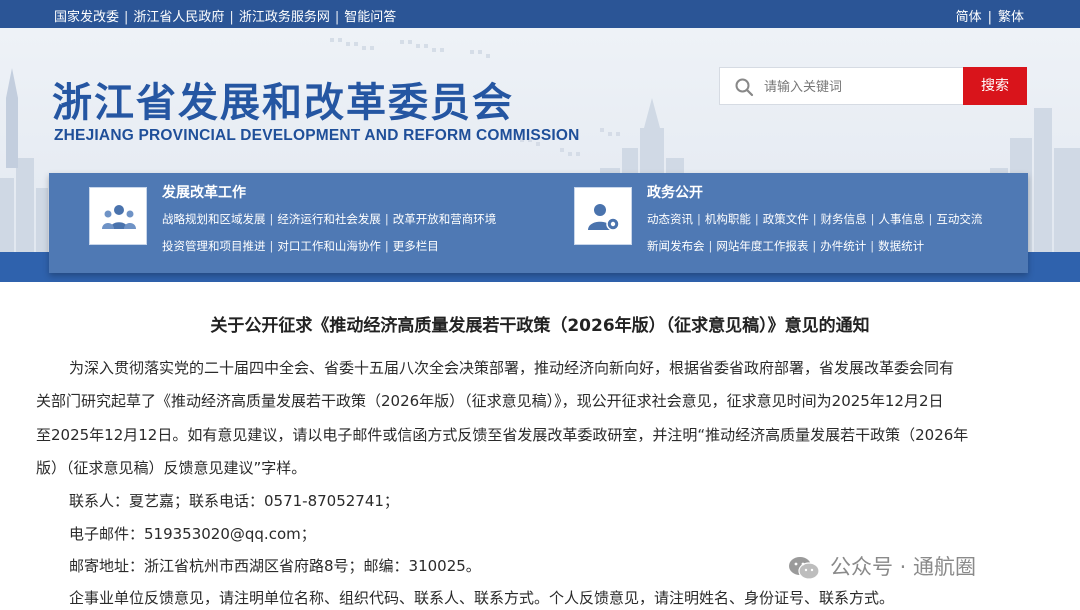  I want to click on top-link-smart-qa: 智能问答, so click(370, 17).